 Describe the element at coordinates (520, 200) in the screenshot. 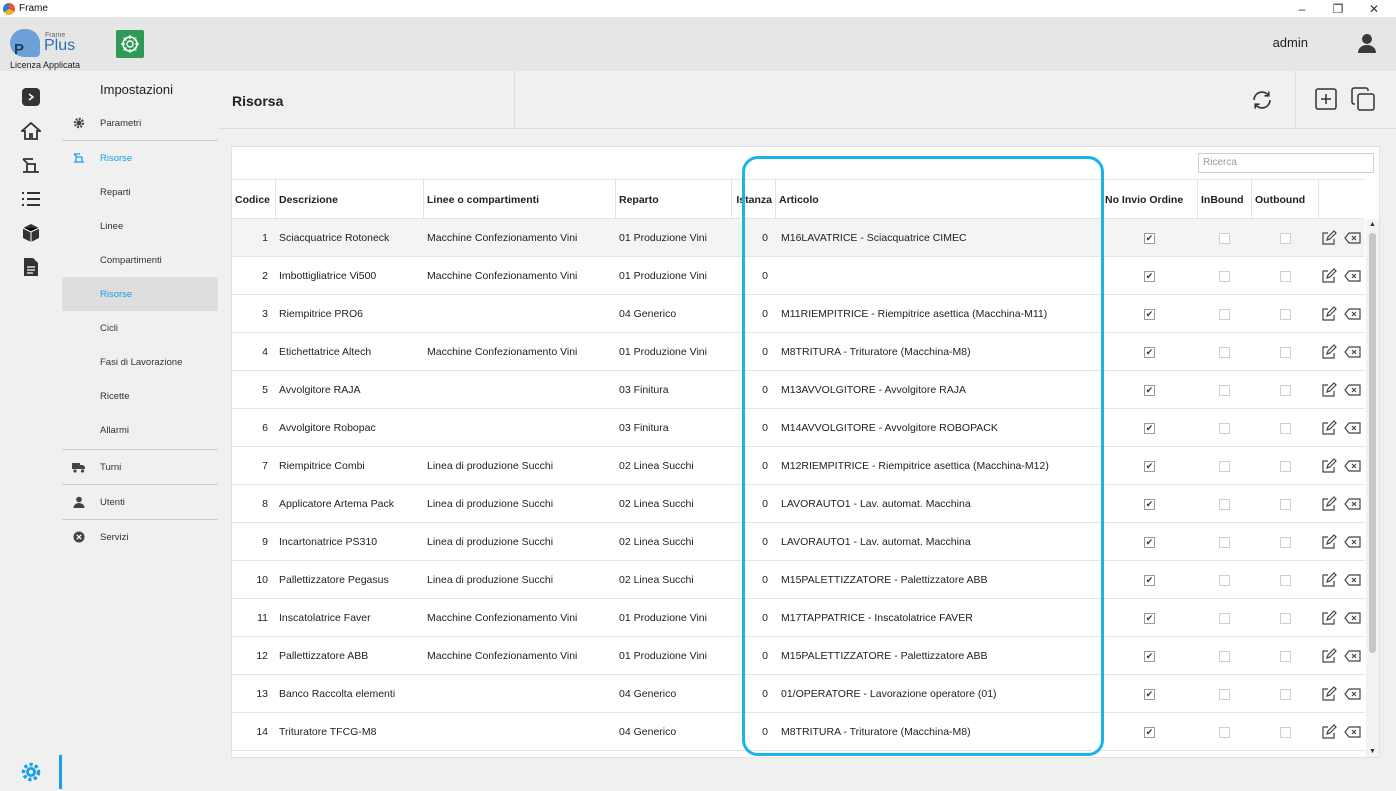

I see `col-linee: Linee o compartimenti` at that location.